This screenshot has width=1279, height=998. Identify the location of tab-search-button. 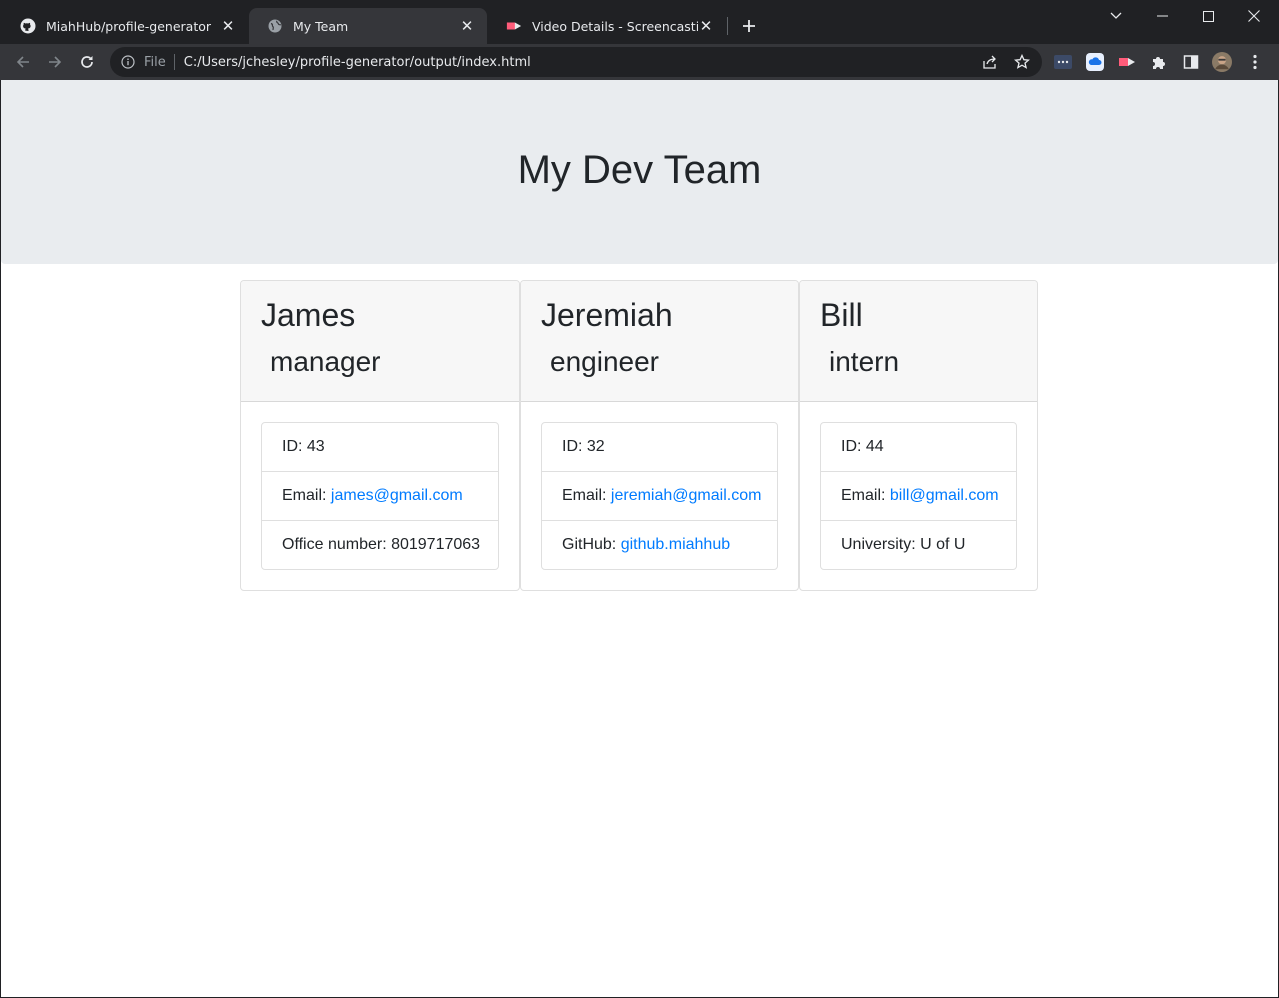
(1116, 16).